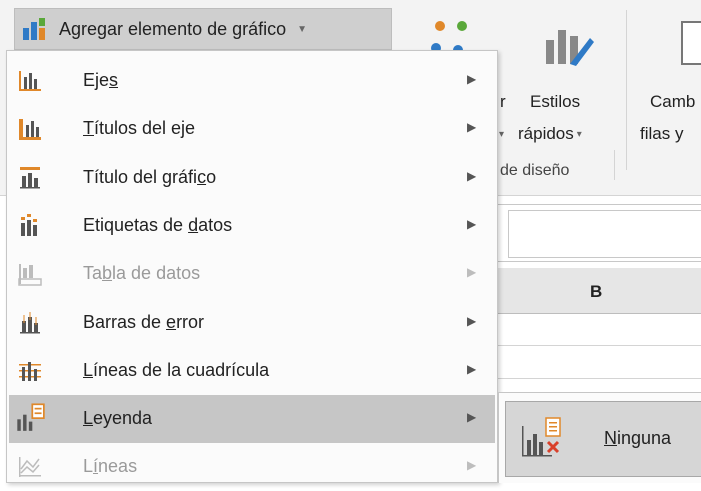  I want to click on chevron-down-icon: ▼, so click(302, 29).